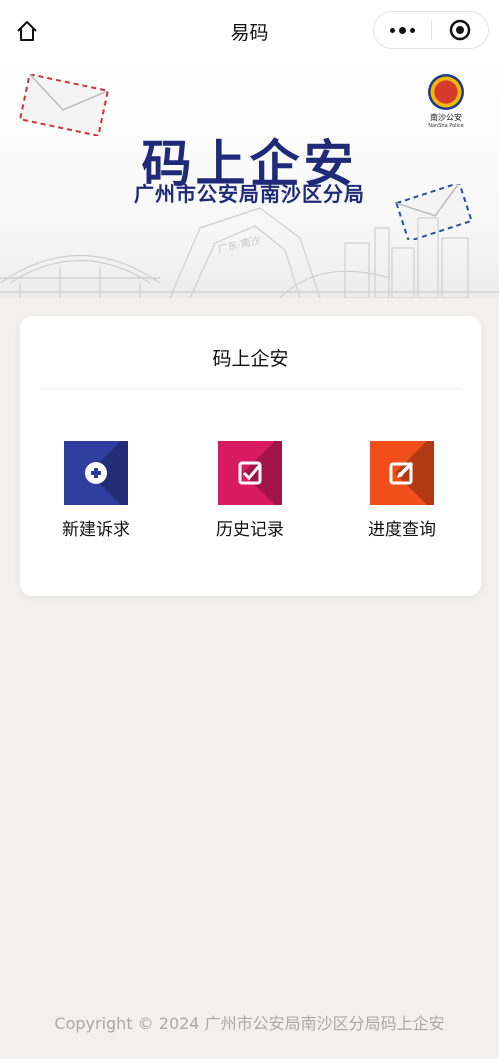  Describe the element at coordinates (446, 92) in the screenshot. I see `police-emblem-icon` at that location.